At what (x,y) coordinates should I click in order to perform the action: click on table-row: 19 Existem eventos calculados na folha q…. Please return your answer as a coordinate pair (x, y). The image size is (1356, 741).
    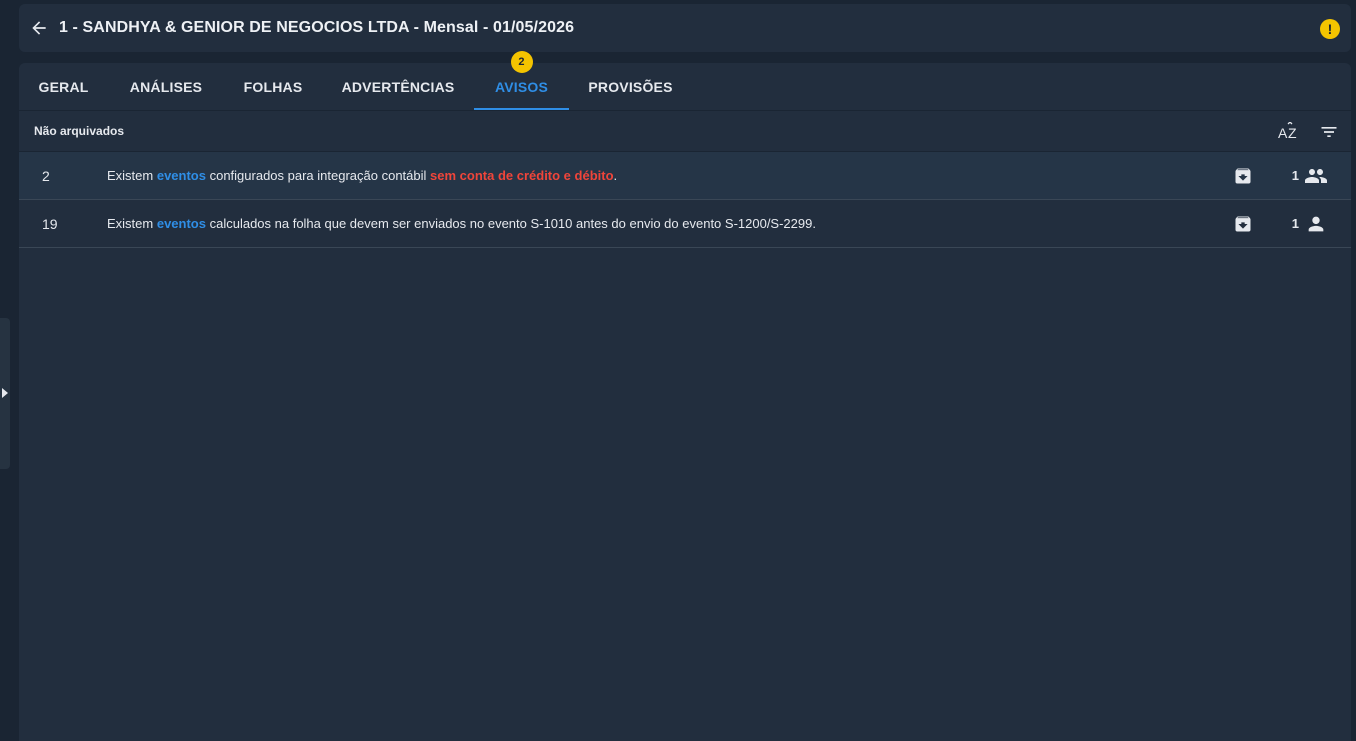
    Looking at the image, I should click on (685, 224).